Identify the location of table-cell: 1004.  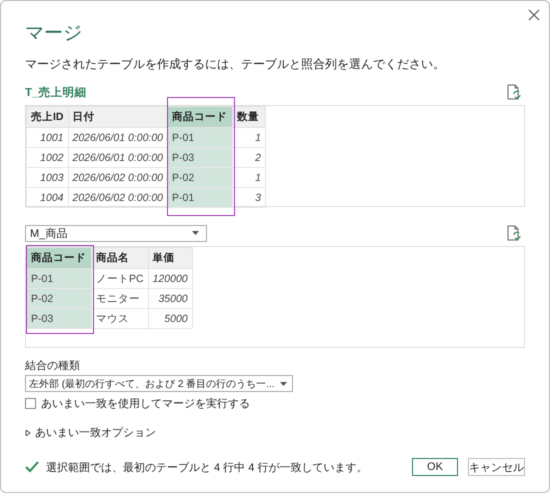
(47, 198).